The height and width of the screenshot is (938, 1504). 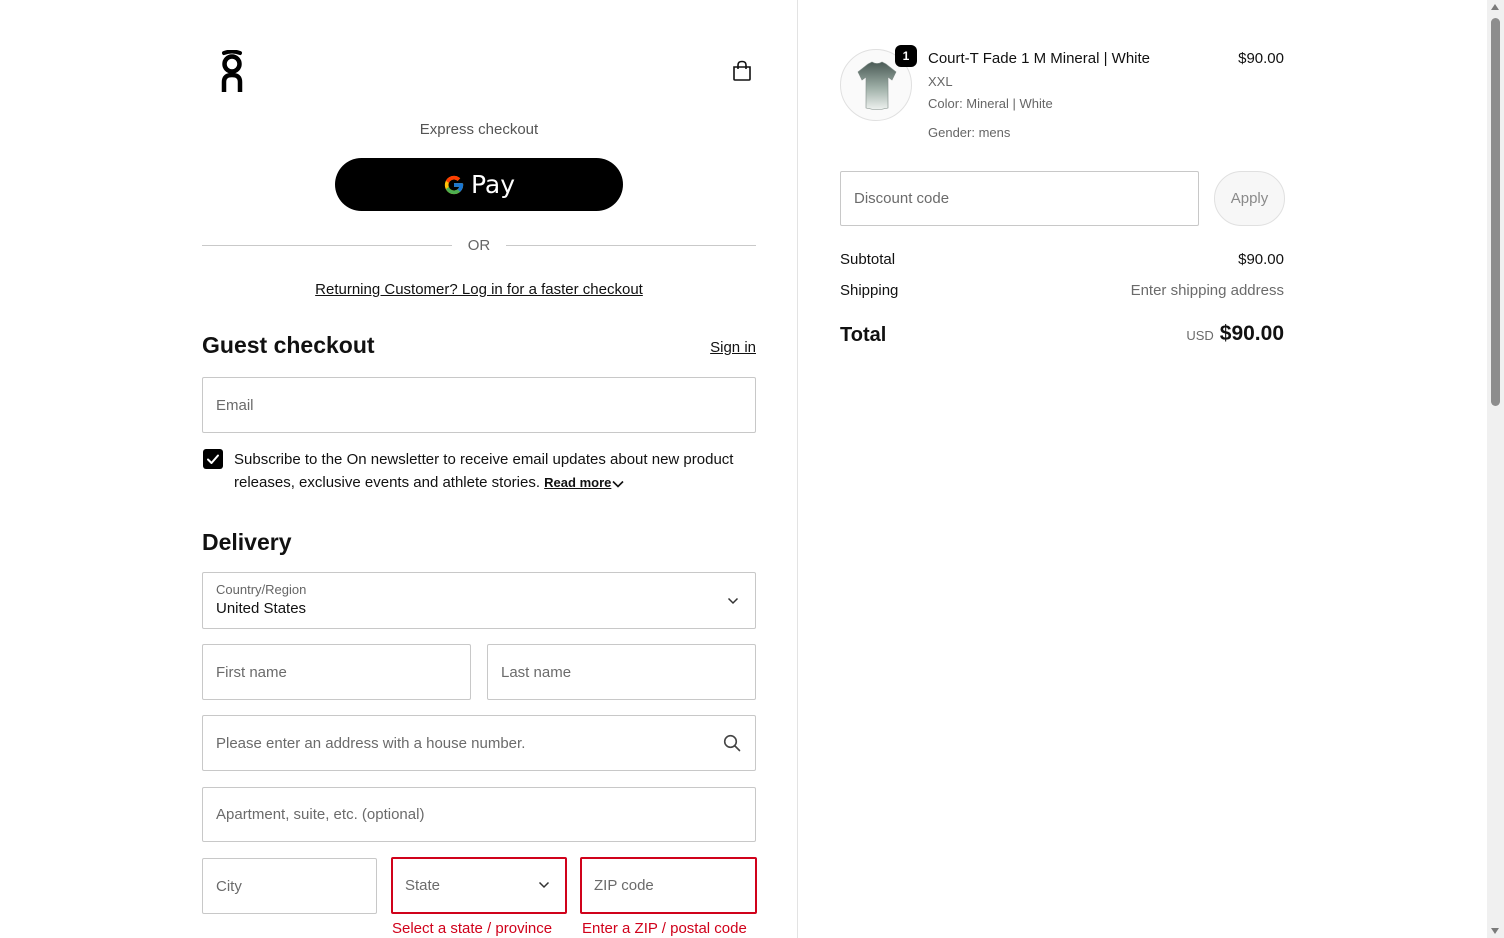 I want to click on last-name-input, so click(x=621, y=672).